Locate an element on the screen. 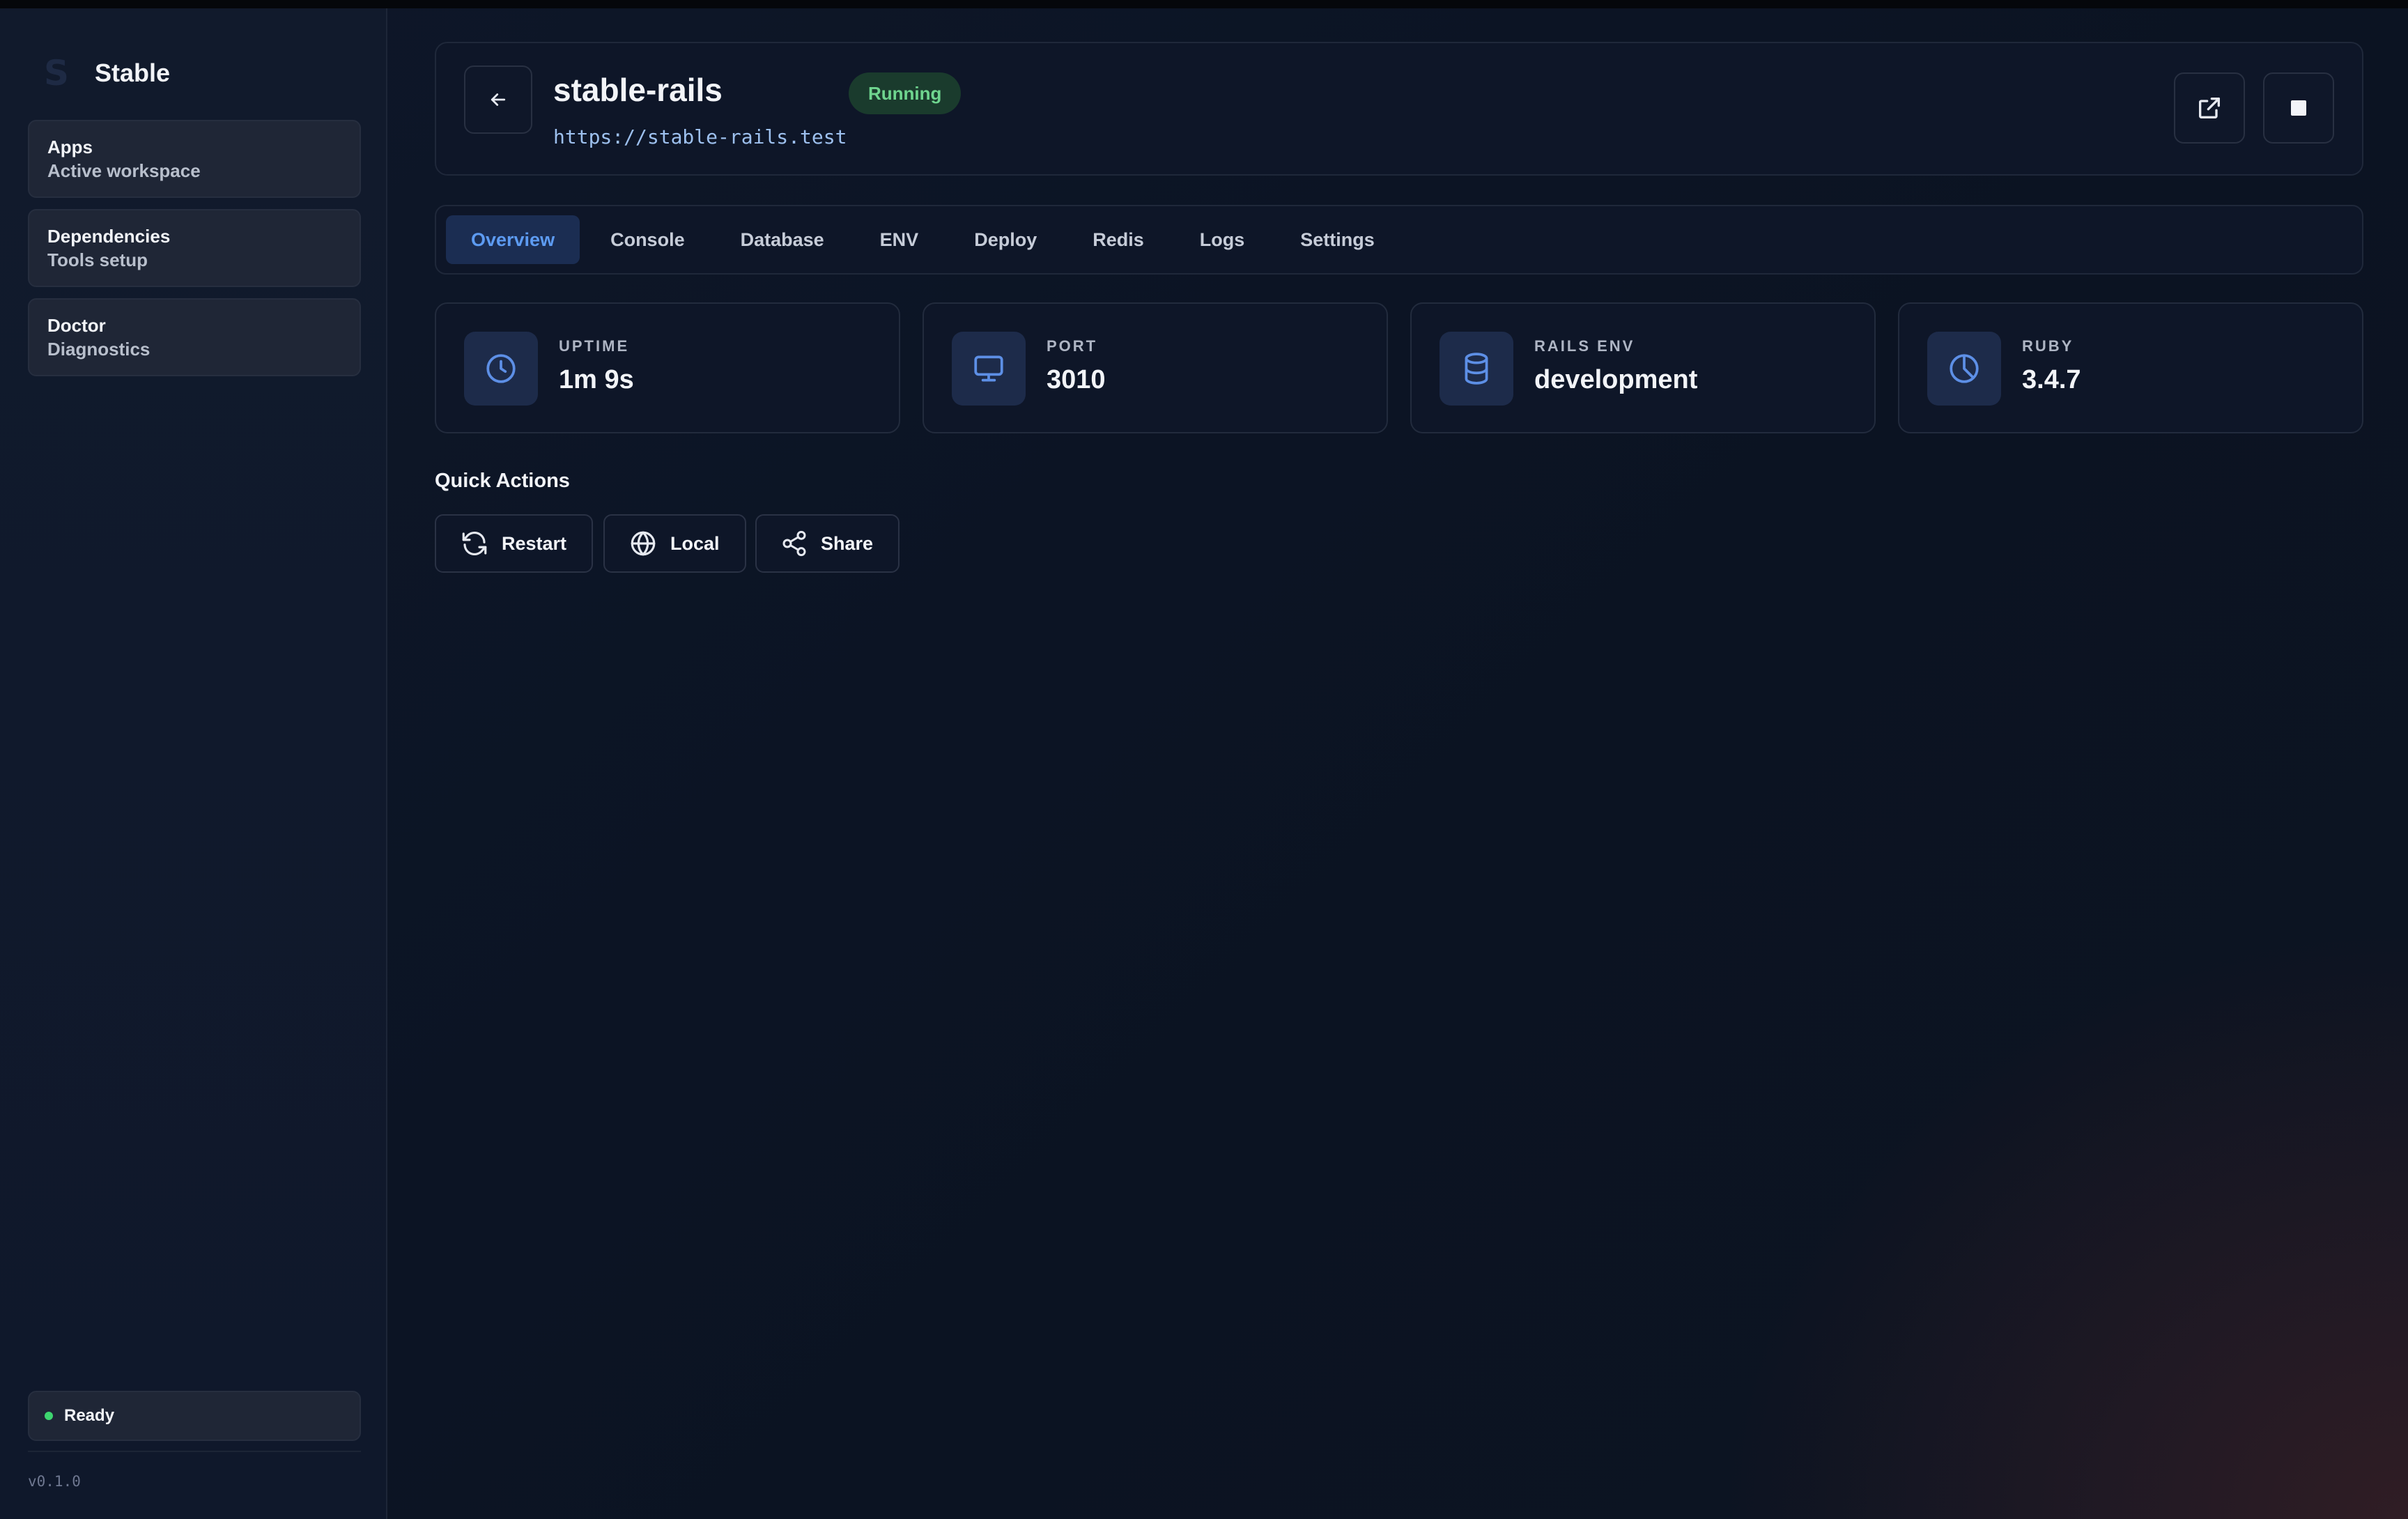 Image resolution: width=2408 pixels, height=1519 pixels. restart-label: Restart is located at coordinates (535, 543).